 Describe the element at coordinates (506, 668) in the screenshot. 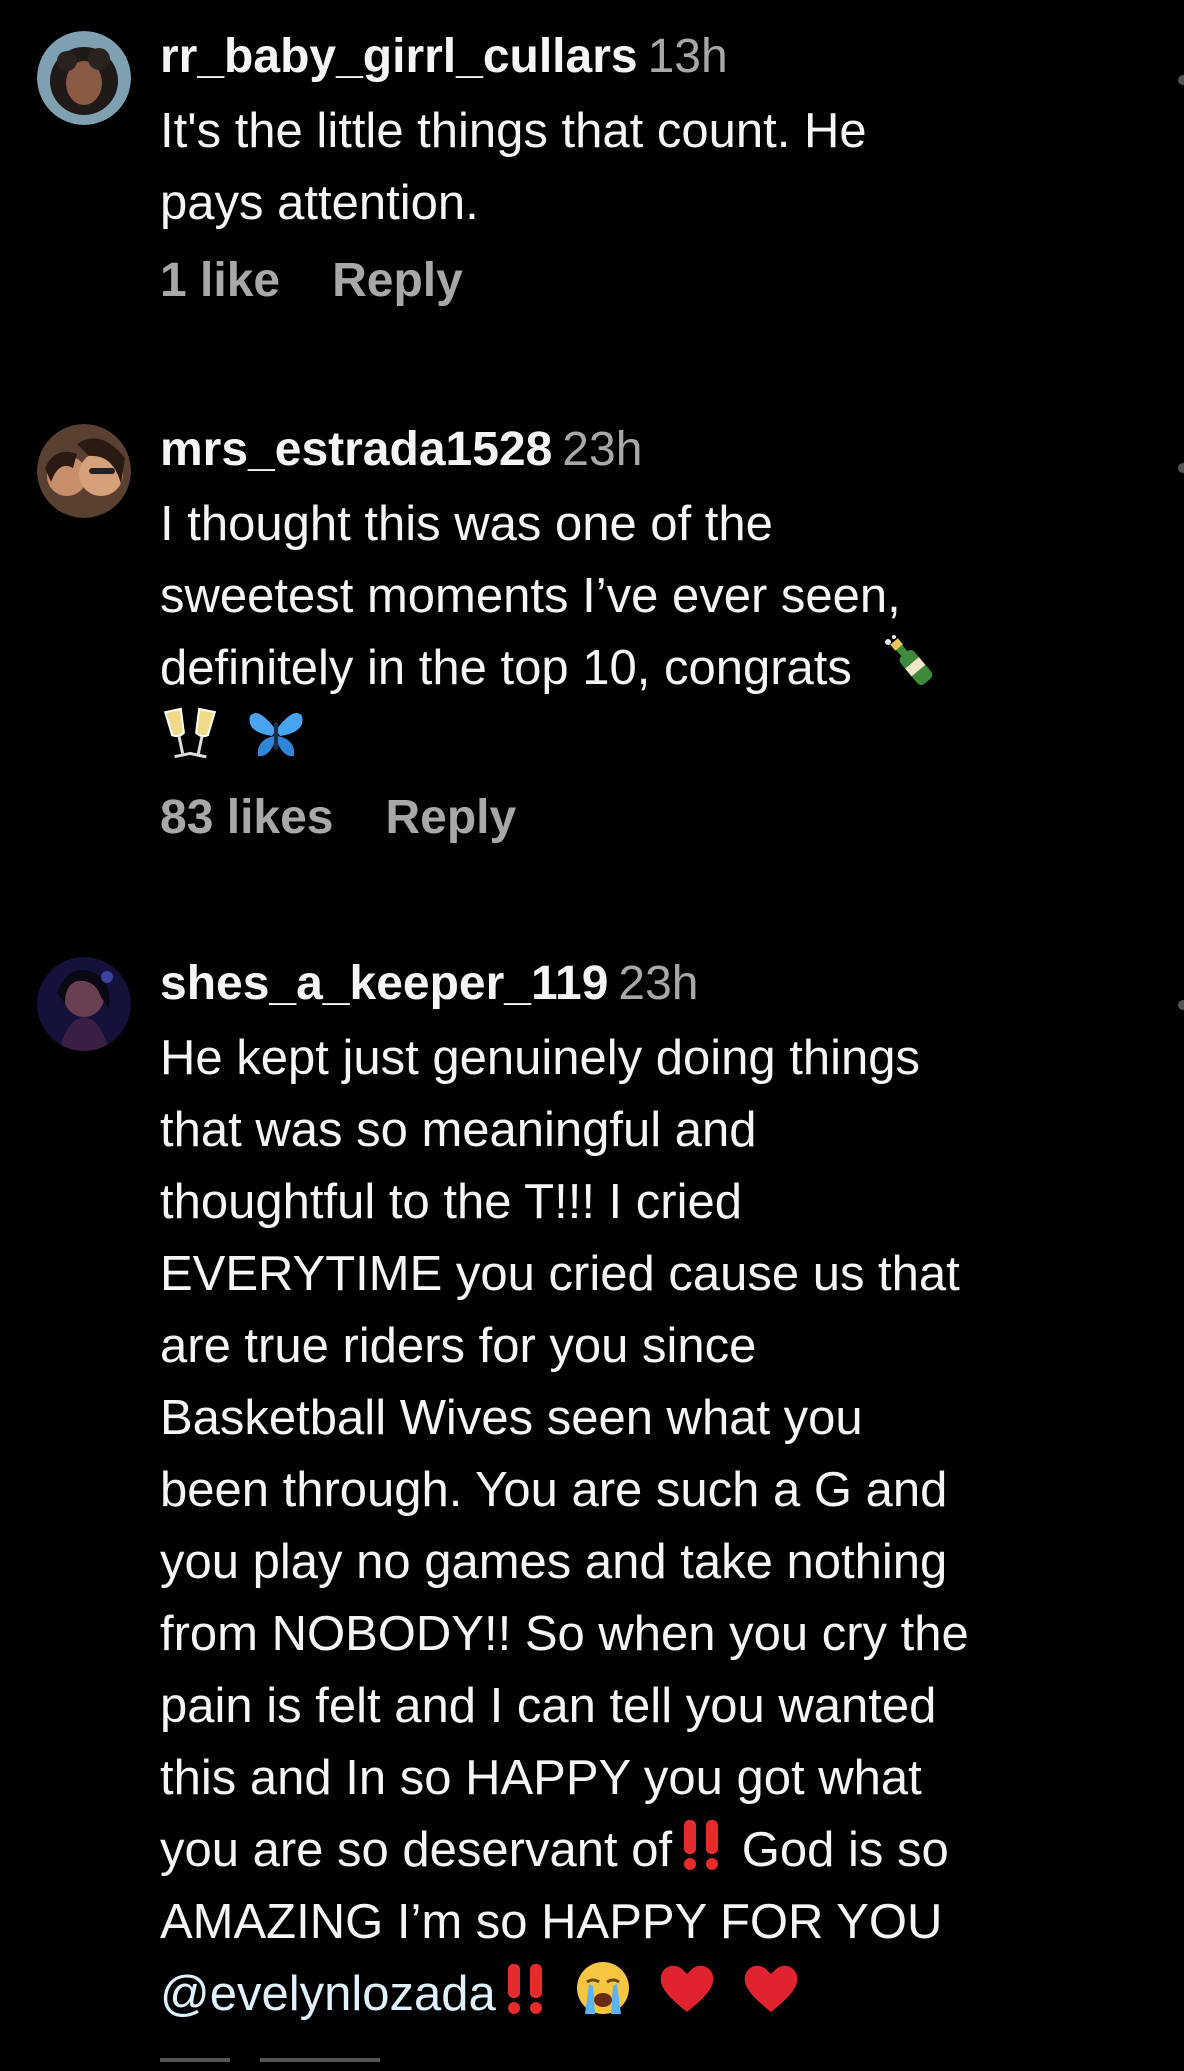

I see `comment-line-text: definitely in the top 10, congrats` at that location.